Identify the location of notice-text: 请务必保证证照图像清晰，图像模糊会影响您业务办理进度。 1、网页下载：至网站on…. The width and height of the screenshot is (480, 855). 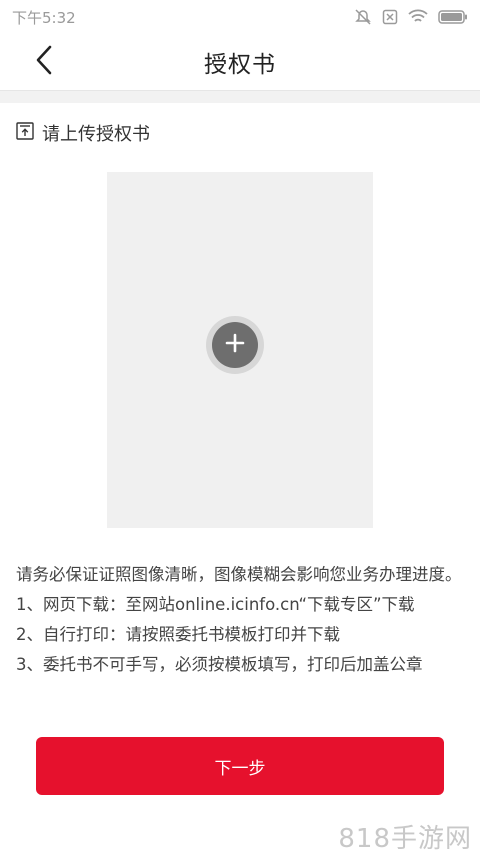
(242, 620).